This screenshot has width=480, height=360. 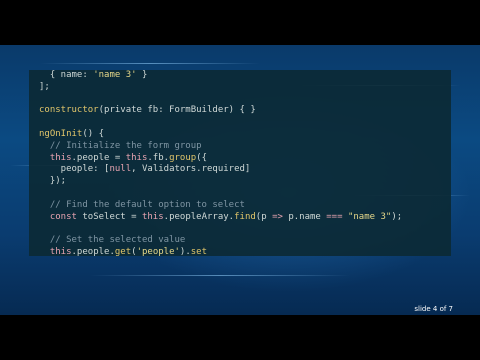 I want to click on code-line: ];, so click(x=220, y=88).